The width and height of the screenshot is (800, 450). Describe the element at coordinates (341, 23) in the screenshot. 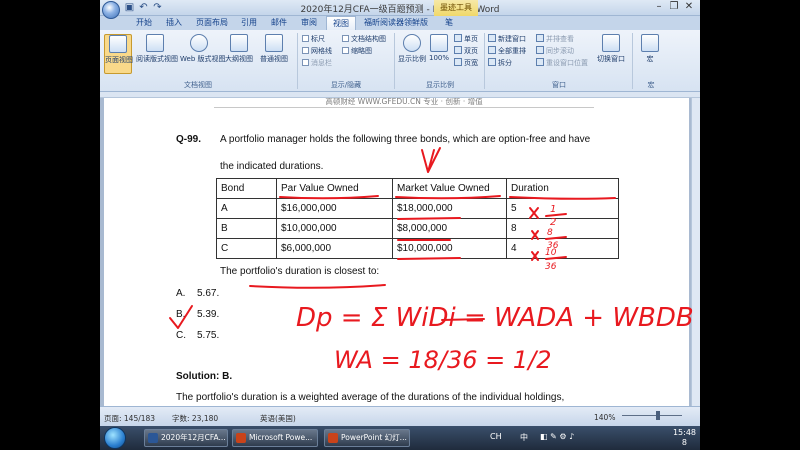

I see `tab-view: 视图` at that location.